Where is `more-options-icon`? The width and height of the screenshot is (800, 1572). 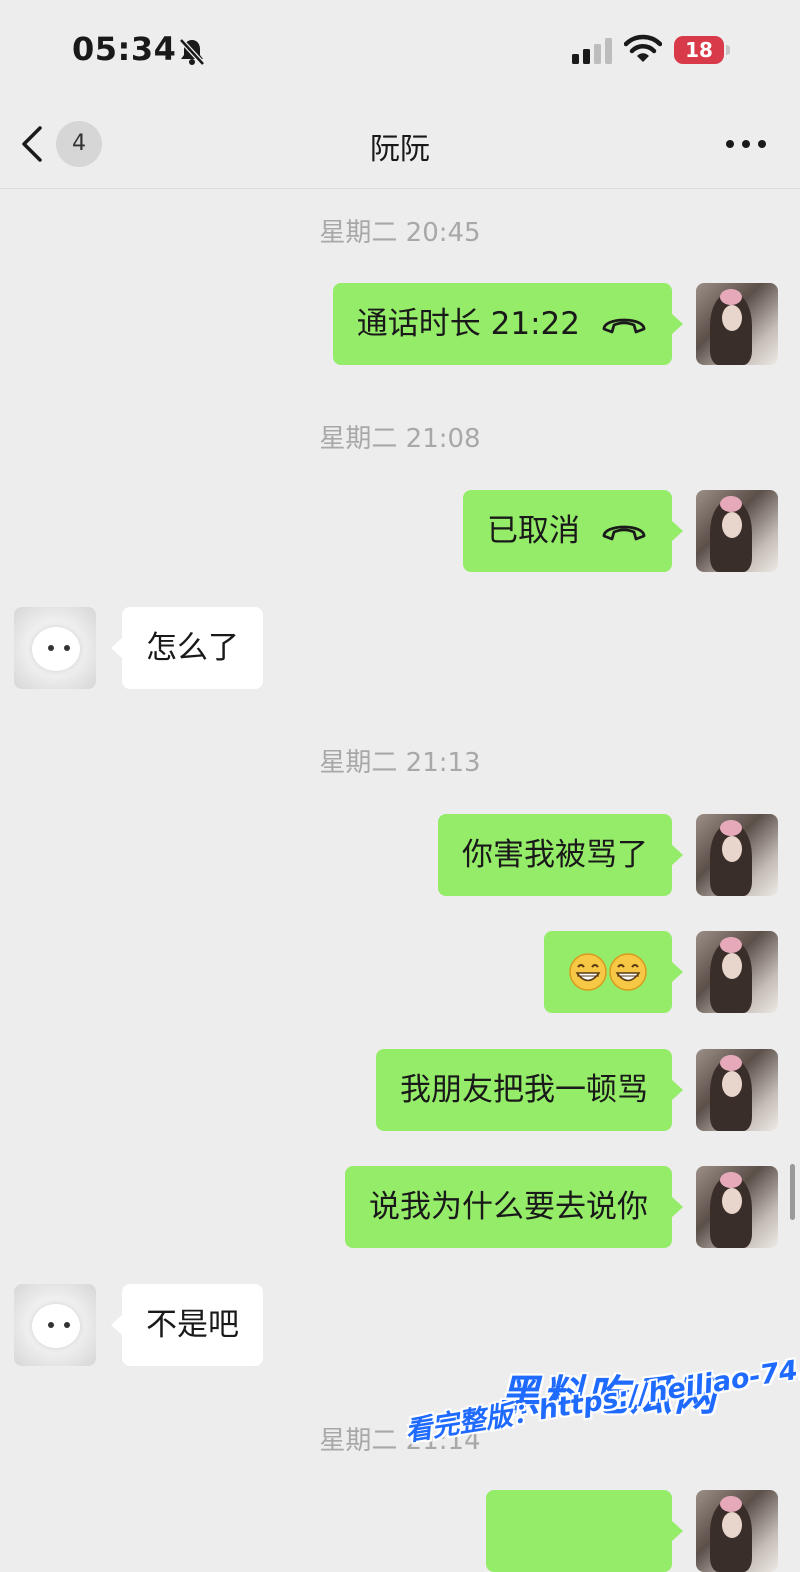 more-options-icon is located at coordinates (746, 144).